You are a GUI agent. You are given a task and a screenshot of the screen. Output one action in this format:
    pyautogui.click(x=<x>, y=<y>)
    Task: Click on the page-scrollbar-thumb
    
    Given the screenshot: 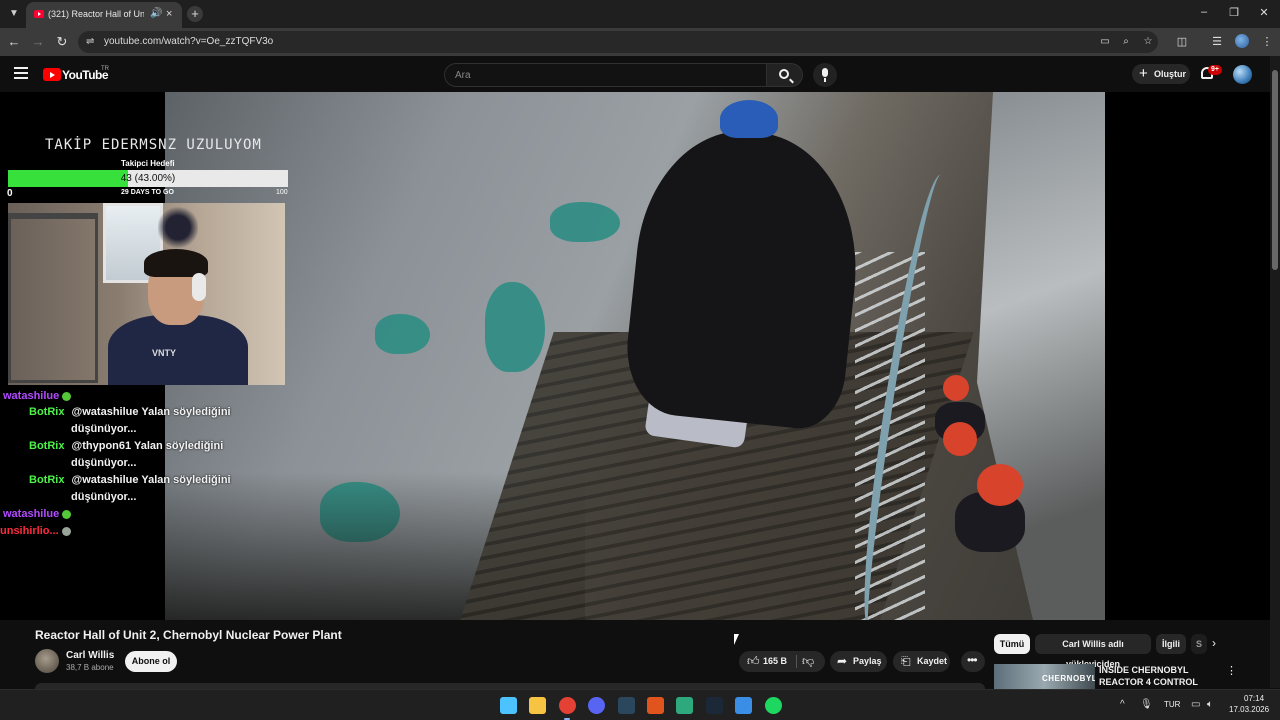 What is the action you would take?
    pyautogui.click(x=1275, y=170)
    